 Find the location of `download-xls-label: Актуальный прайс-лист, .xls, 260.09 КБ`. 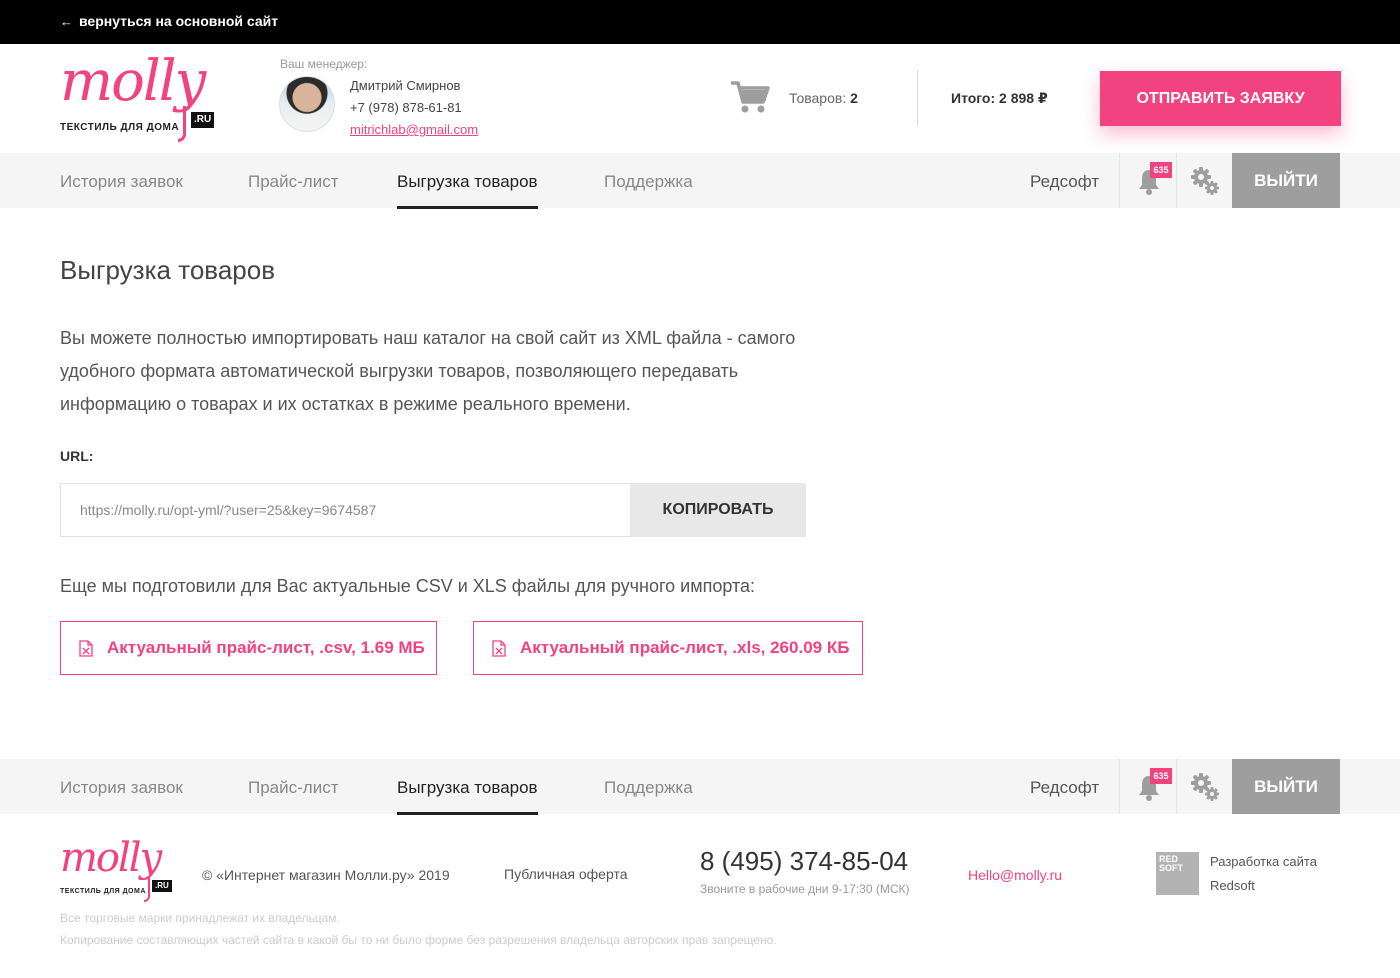

download-xls-label: Актуальный прайс-лист, .xls, 260.09 КБ is located at coordinates (685, 647).